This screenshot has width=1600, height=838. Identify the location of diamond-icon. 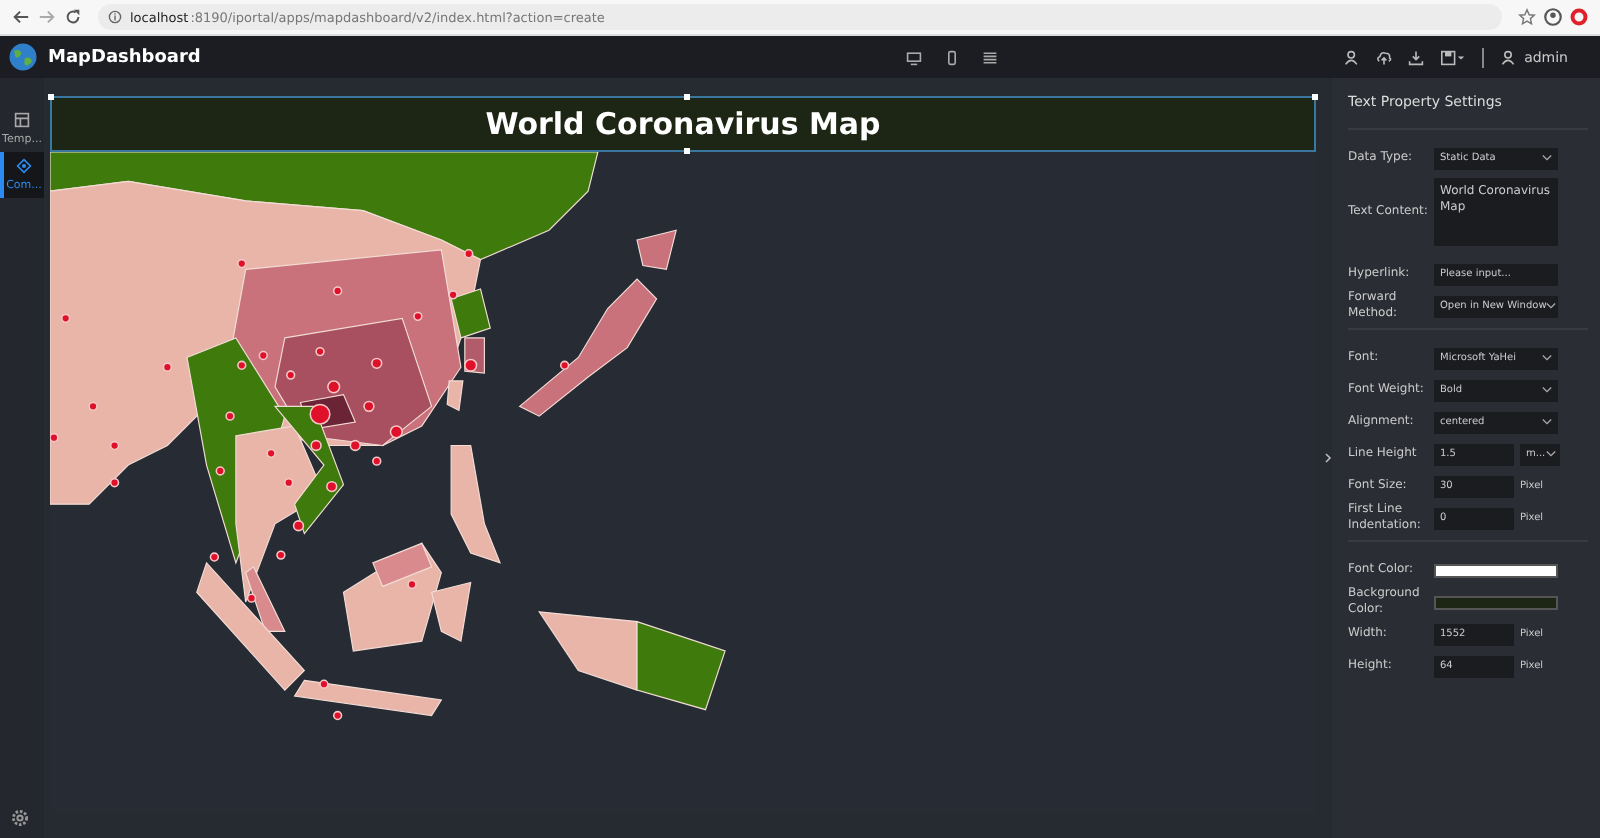
(24, 166).